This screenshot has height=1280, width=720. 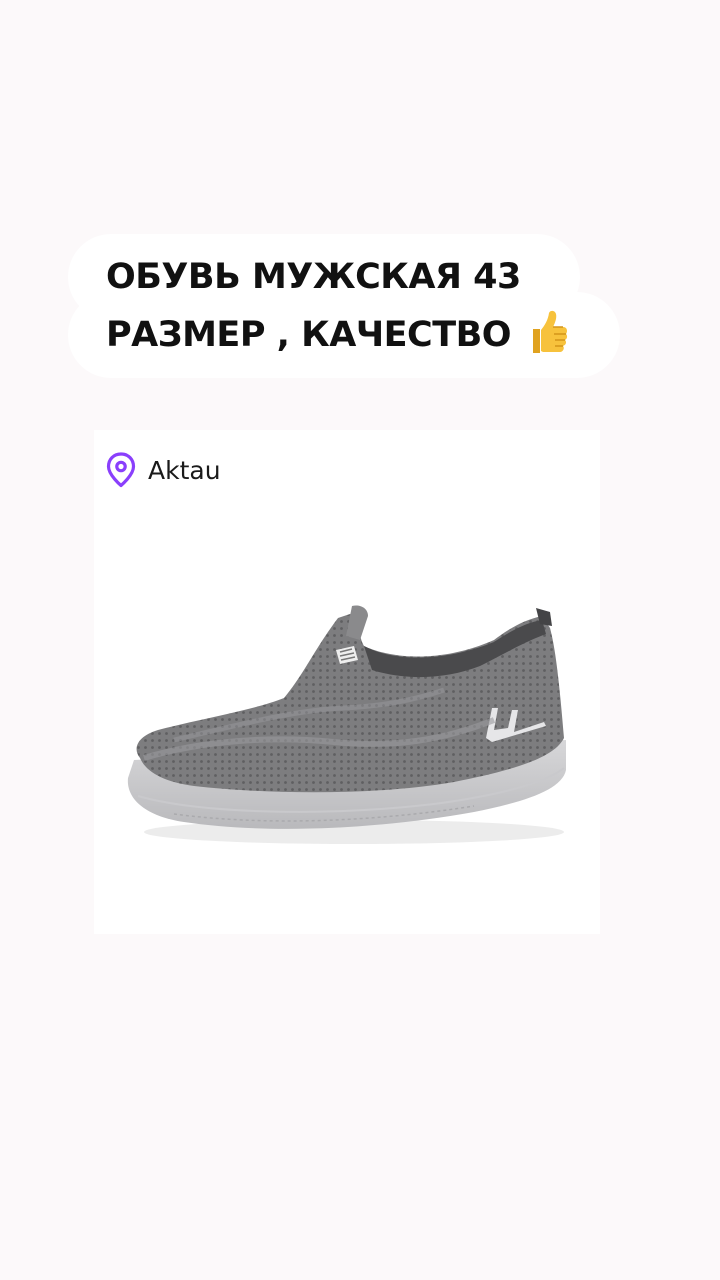 I want to click on caption-line-1: ОБУВЬ МУЖСКАЯ 43, so click(x=313, y=277).